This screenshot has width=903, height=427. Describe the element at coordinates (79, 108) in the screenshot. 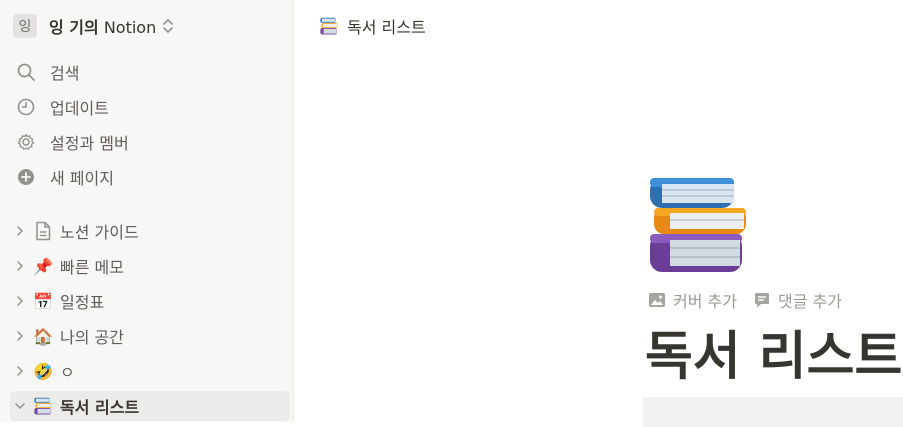

I see `nav-updates-label: 업데이트` at that location.